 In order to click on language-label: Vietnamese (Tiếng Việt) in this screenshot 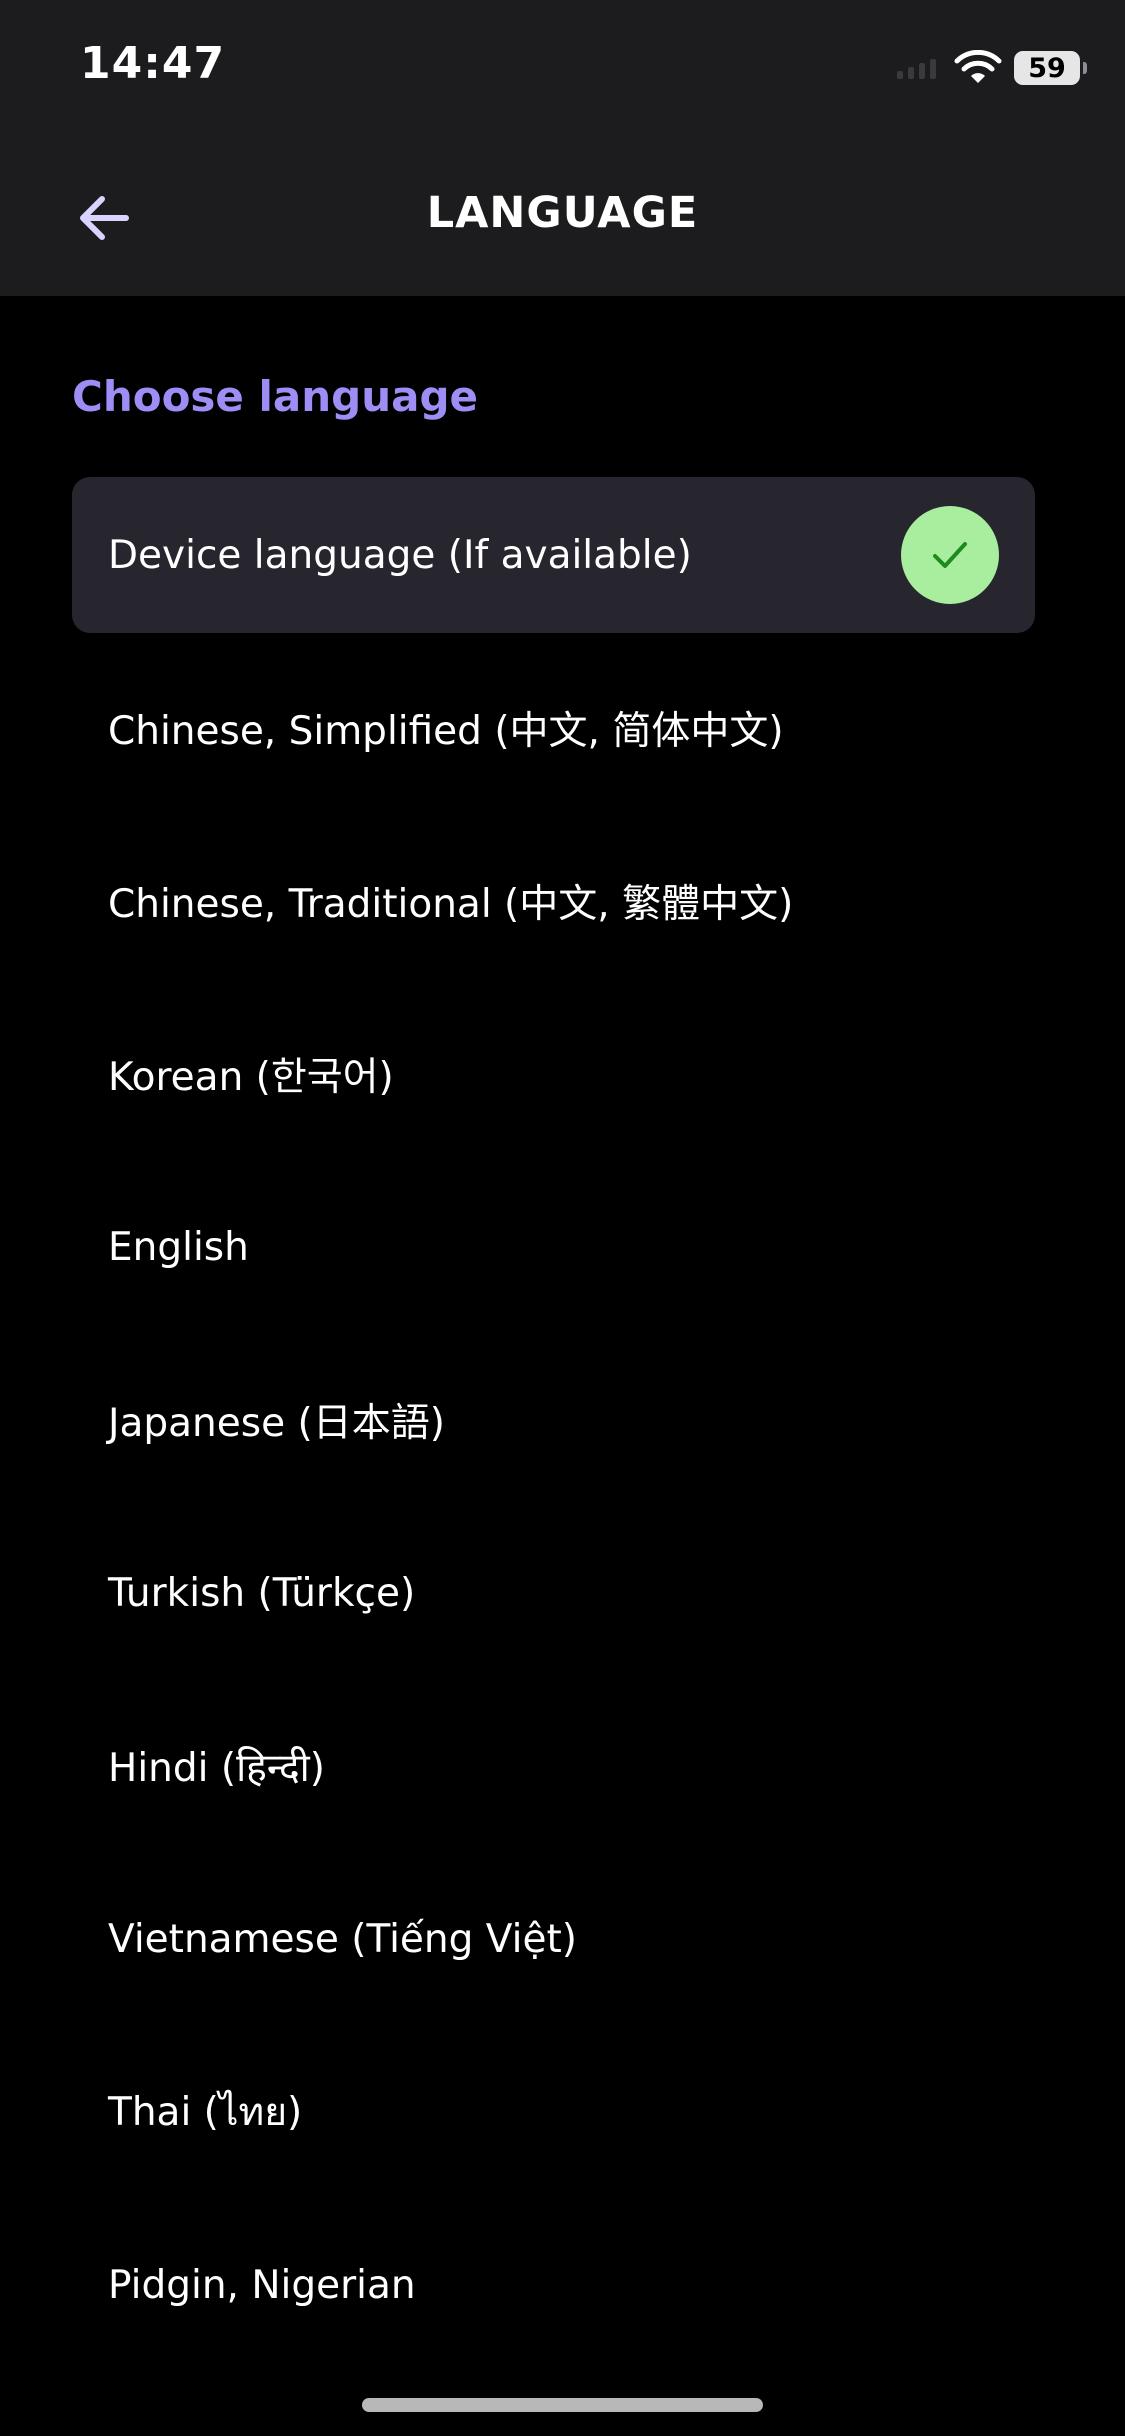, I will do `click(342, 1939)`.